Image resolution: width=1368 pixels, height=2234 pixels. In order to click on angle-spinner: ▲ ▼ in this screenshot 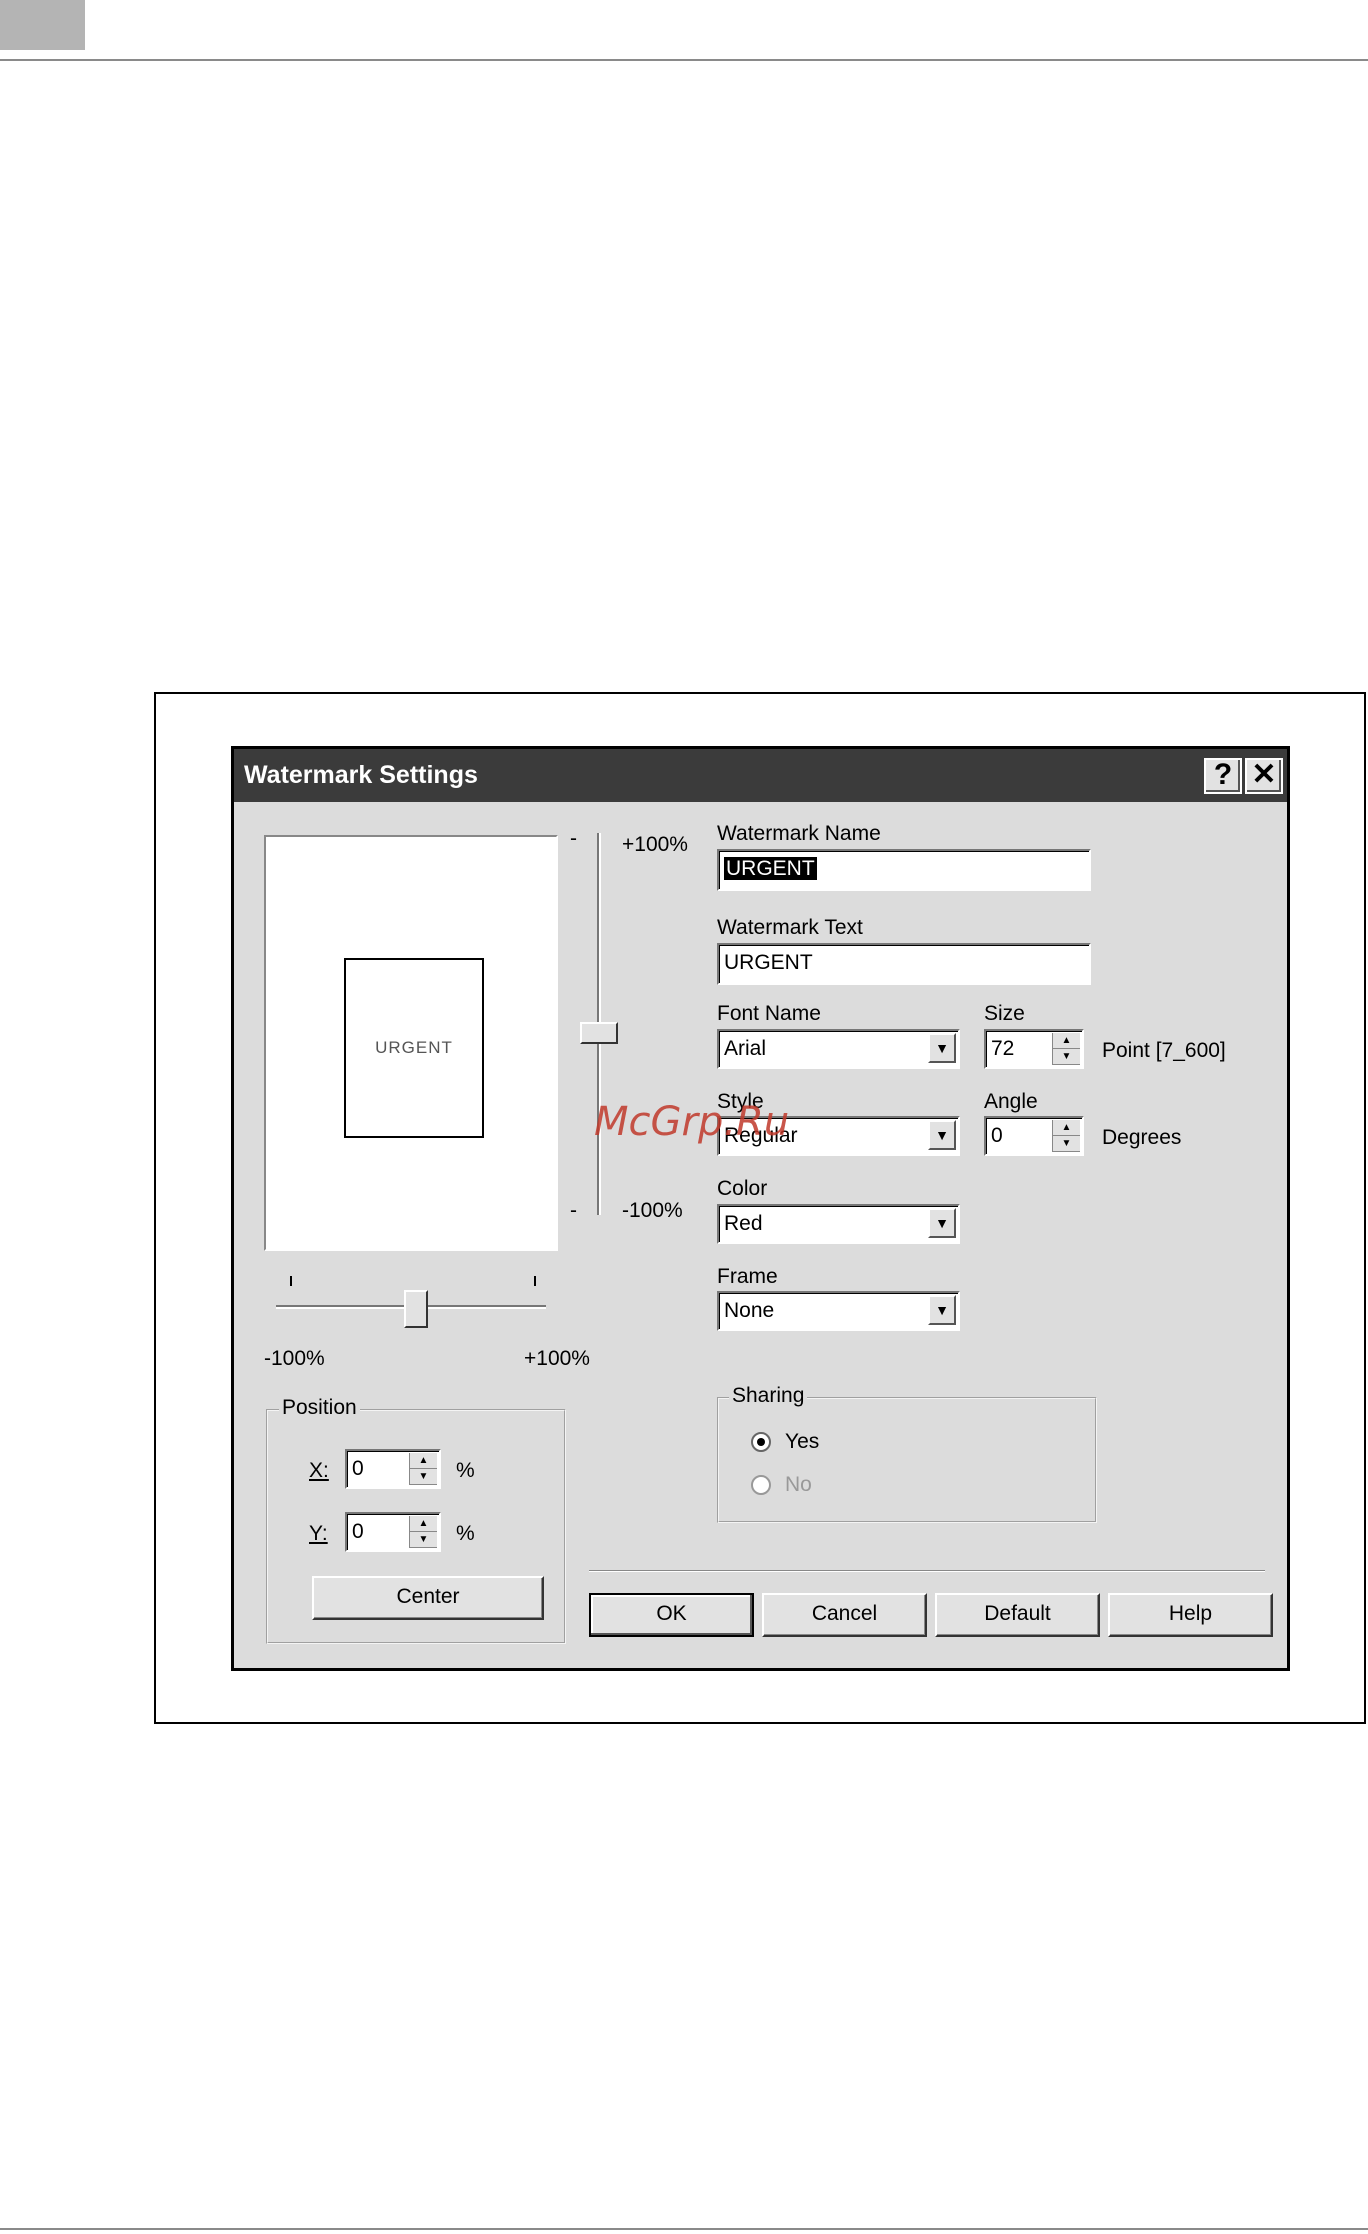, I will do `click(1066, 1136)`.